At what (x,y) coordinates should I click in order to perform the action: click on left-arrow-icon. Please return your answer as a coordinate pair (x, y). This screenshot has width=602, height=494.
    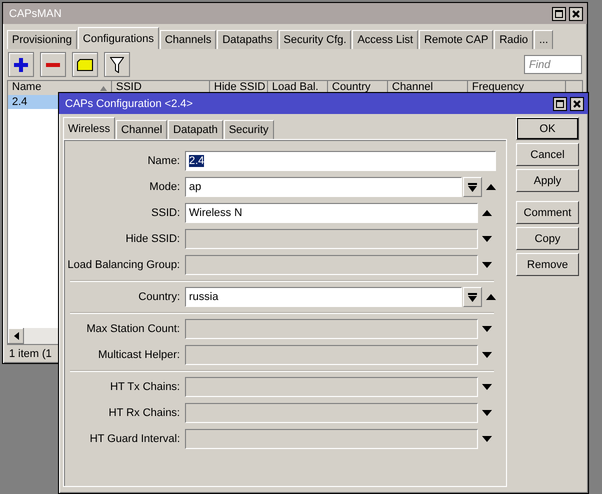
    Looking at the image, I should click on (16, 336).